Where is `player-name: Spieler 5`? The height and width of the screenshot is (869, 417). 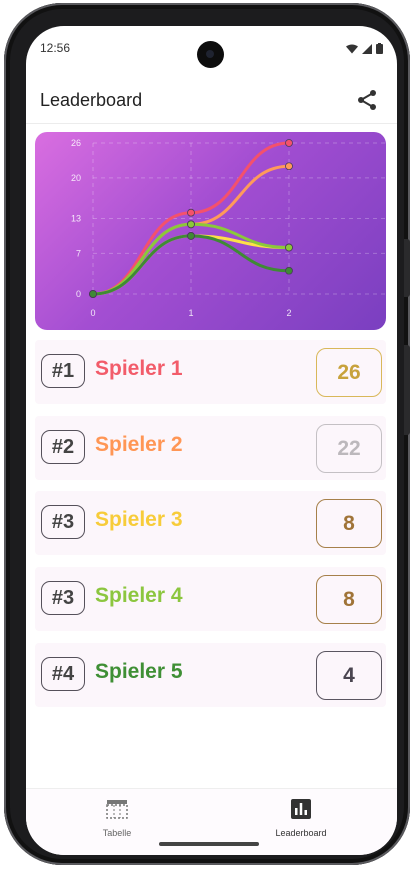
player-name: Spieler 5 is located at coordinates (139, 671).